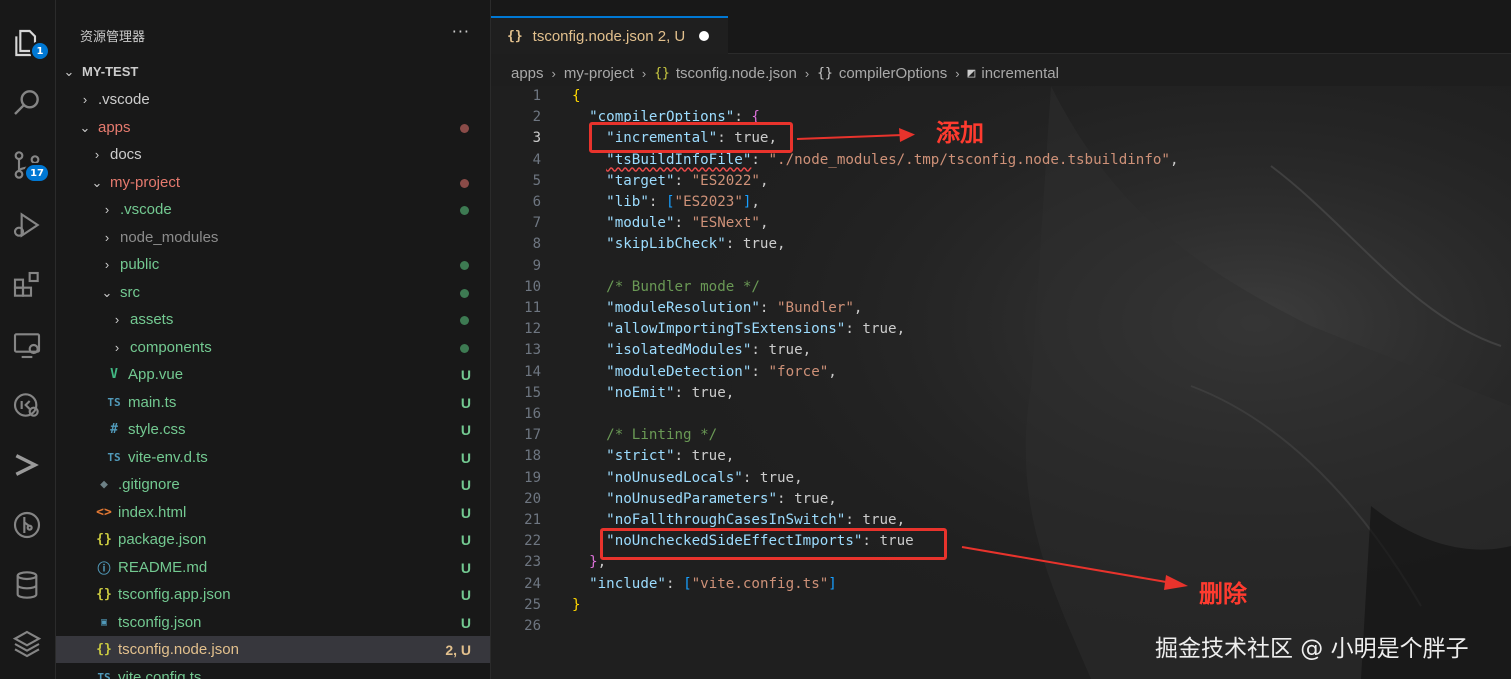  Describe the element at coordinates (532, 308) in the screenshot. I see `line-number: 11` at that location.